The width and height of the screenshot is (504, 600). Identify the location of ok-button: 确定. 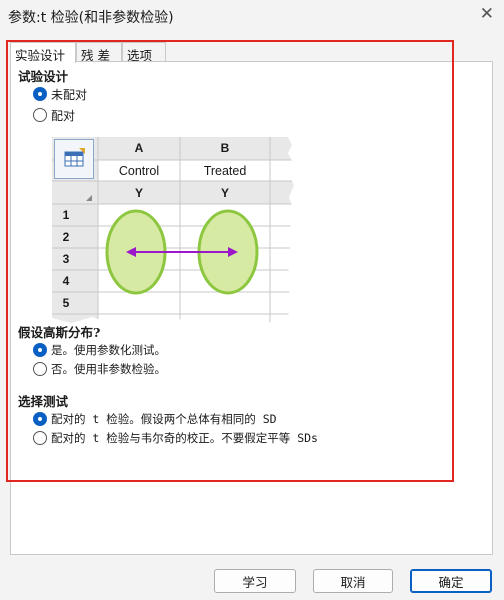
(451, 581).